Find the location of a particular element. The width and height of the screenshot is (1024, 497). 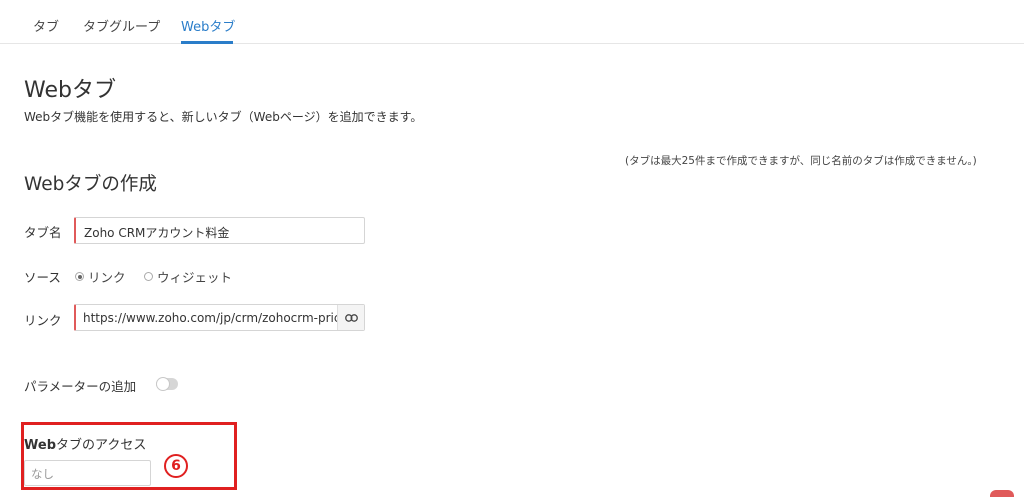

page-title: Webタブ is located at coordinates (70, 90).